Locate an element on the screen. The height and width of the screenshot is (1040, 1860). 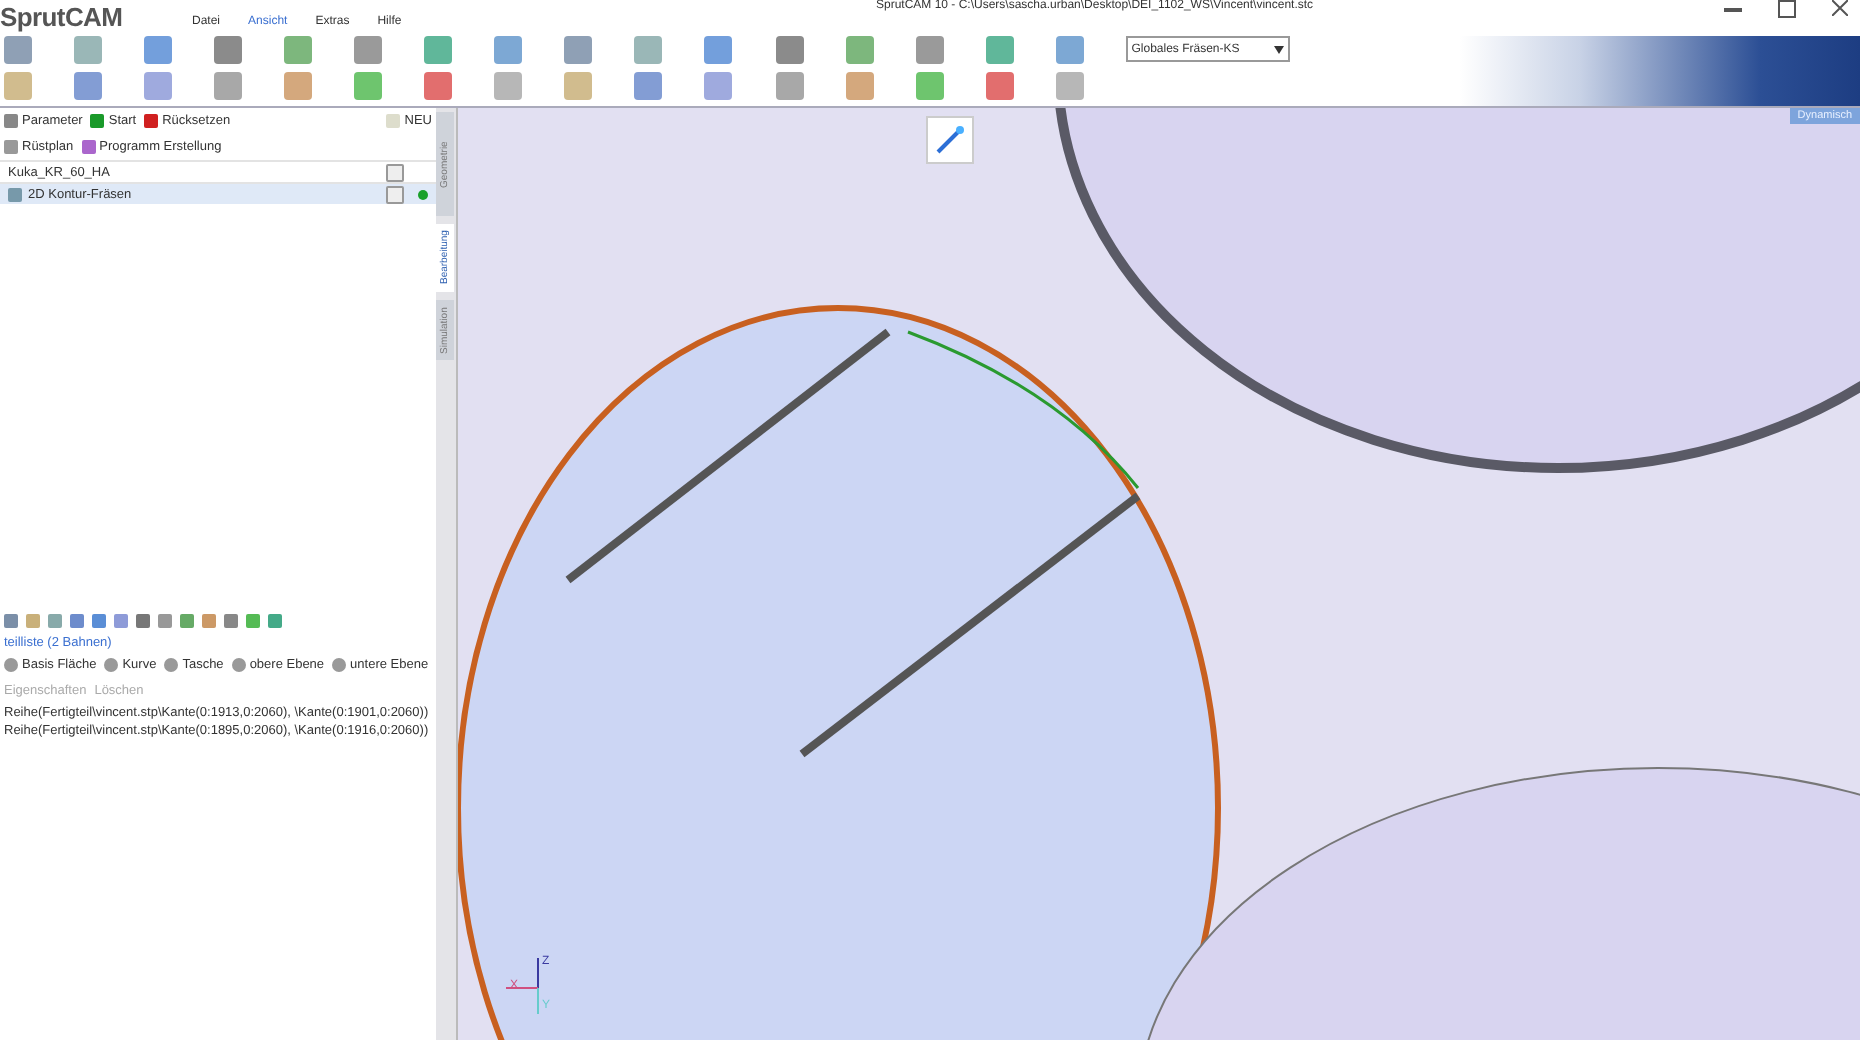
magic-wand-button is located at coordinates (950, 140).